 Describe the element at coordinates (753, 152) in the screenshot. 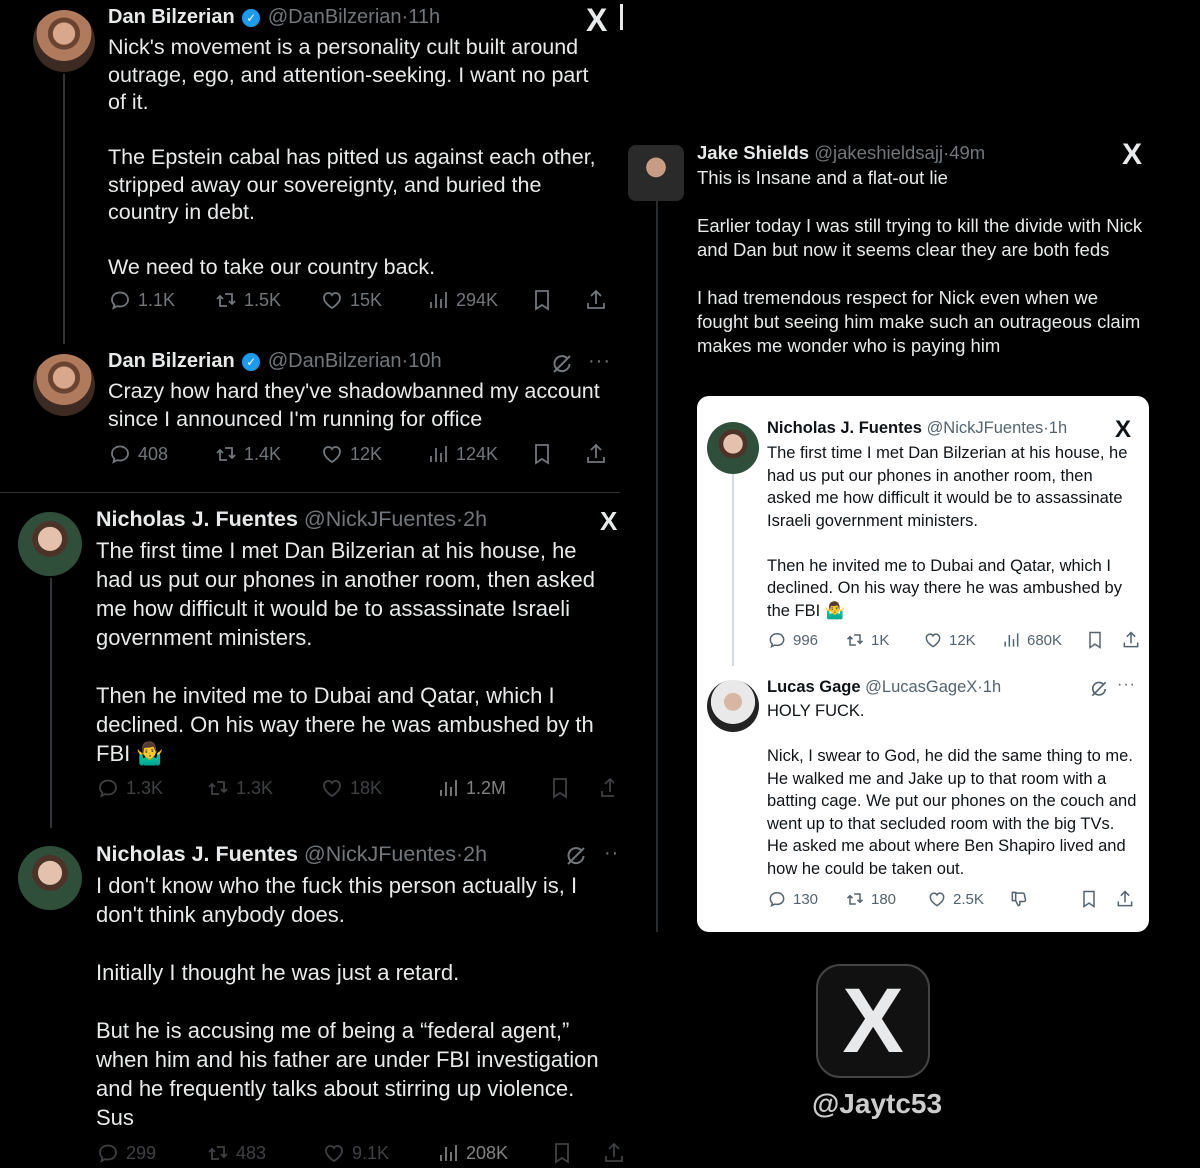

I see `author-name: Jake Shields` at that location.